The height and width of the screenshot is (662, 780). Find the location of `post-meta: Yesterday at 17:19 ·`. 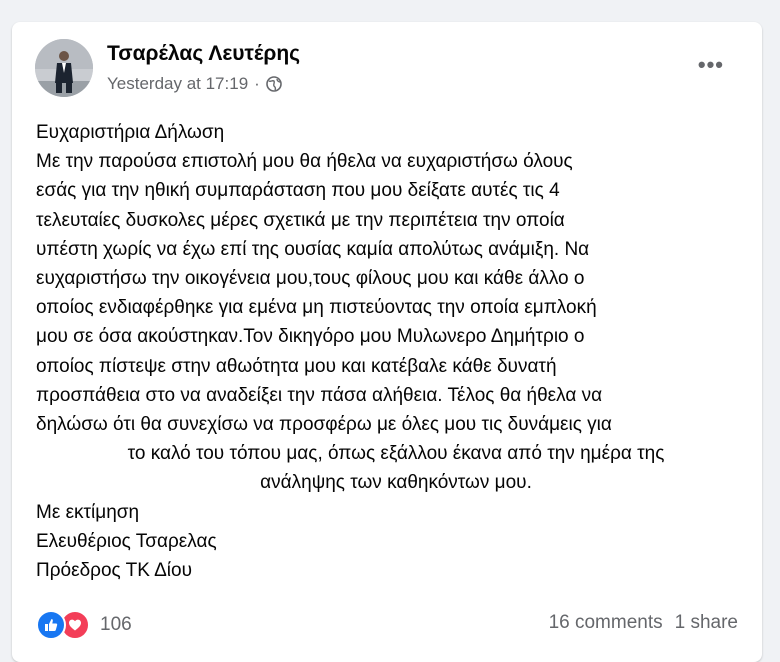

post-meta: Yesterday at 17:19 · is located at coordinates (194, 84).